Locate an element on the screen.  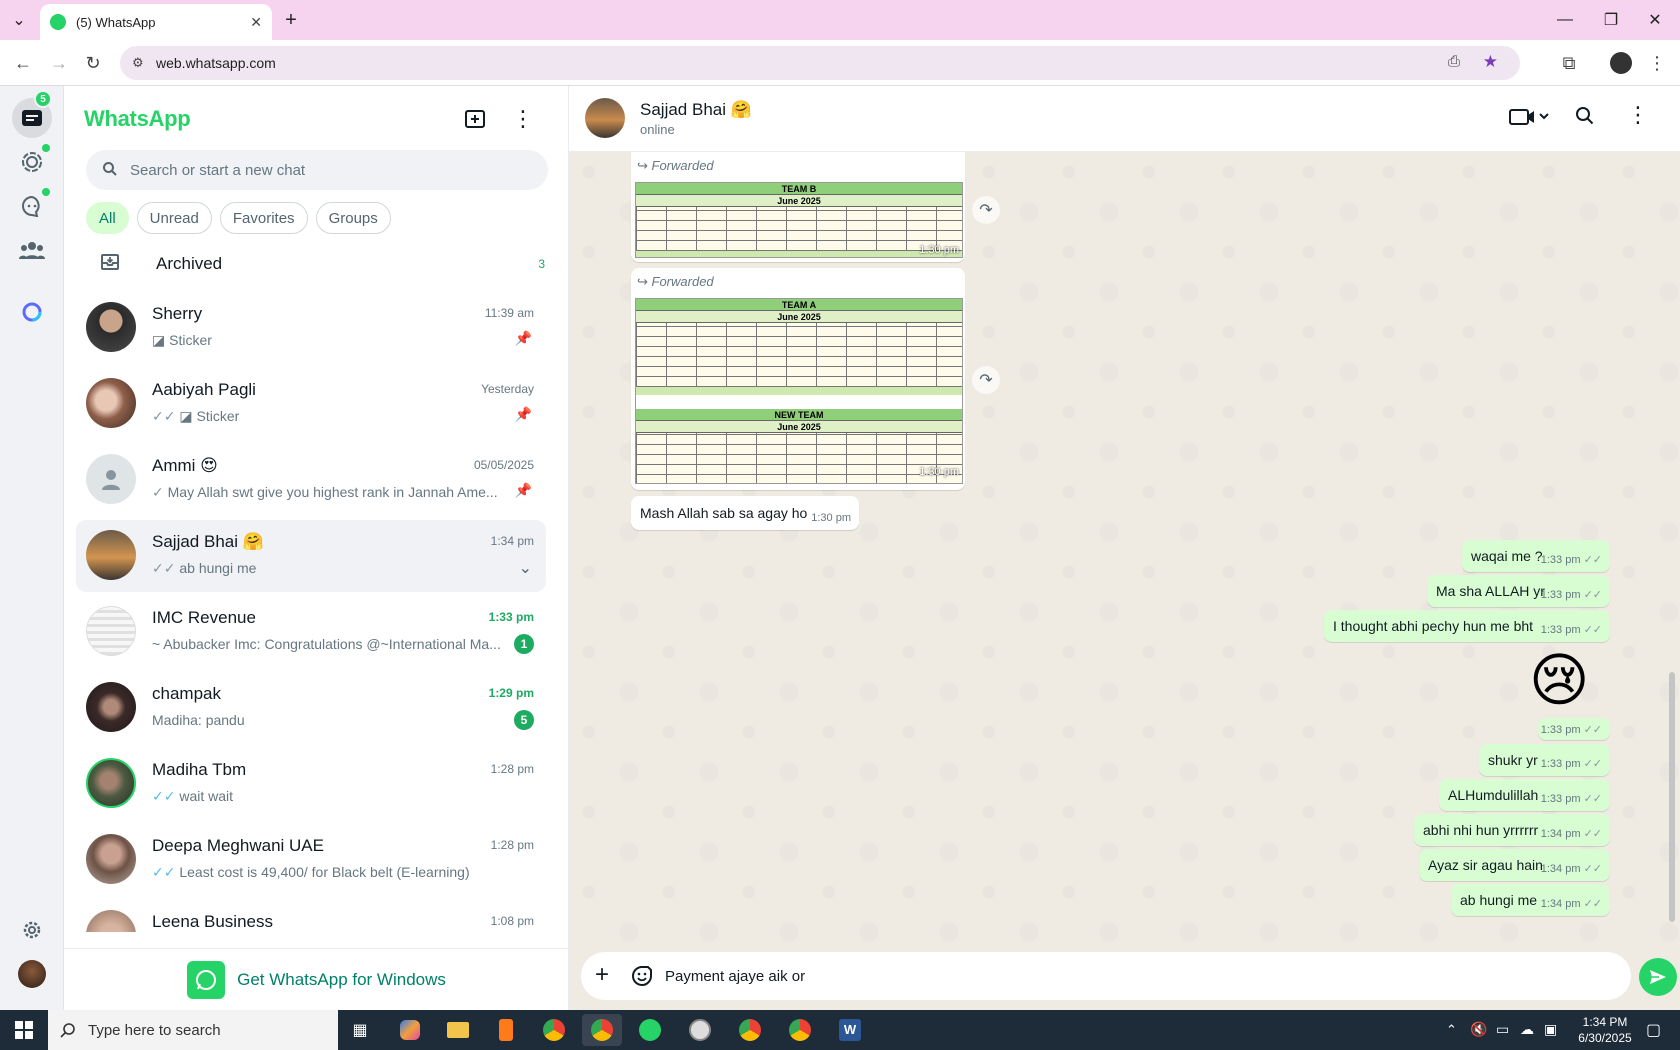
taskbar-search-input: Type here to search is located at coordinates (193, 1030).